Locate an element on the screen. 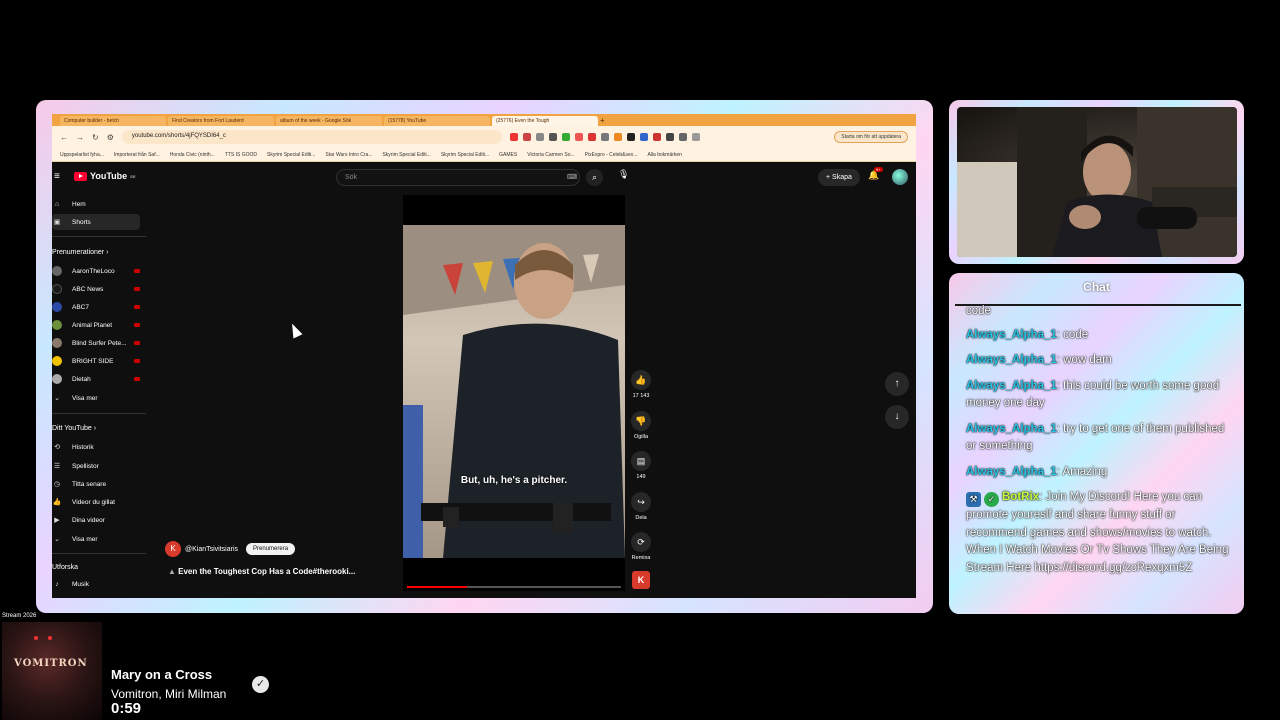 This screenshot has width=1280, height=720. browser-tab: album of the week - Google Sök is located at coordinates (329, 121).